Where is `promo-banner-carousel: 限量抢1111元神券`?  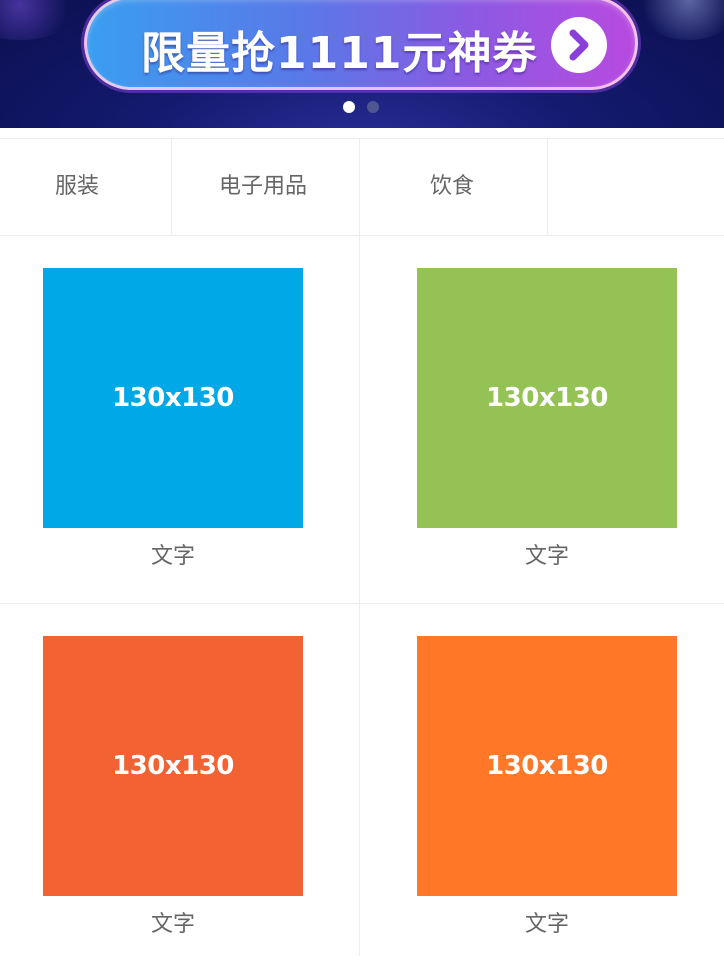 promo-banner-carousel: 限量抢1111元神券 is located at coordinates (362, 64).